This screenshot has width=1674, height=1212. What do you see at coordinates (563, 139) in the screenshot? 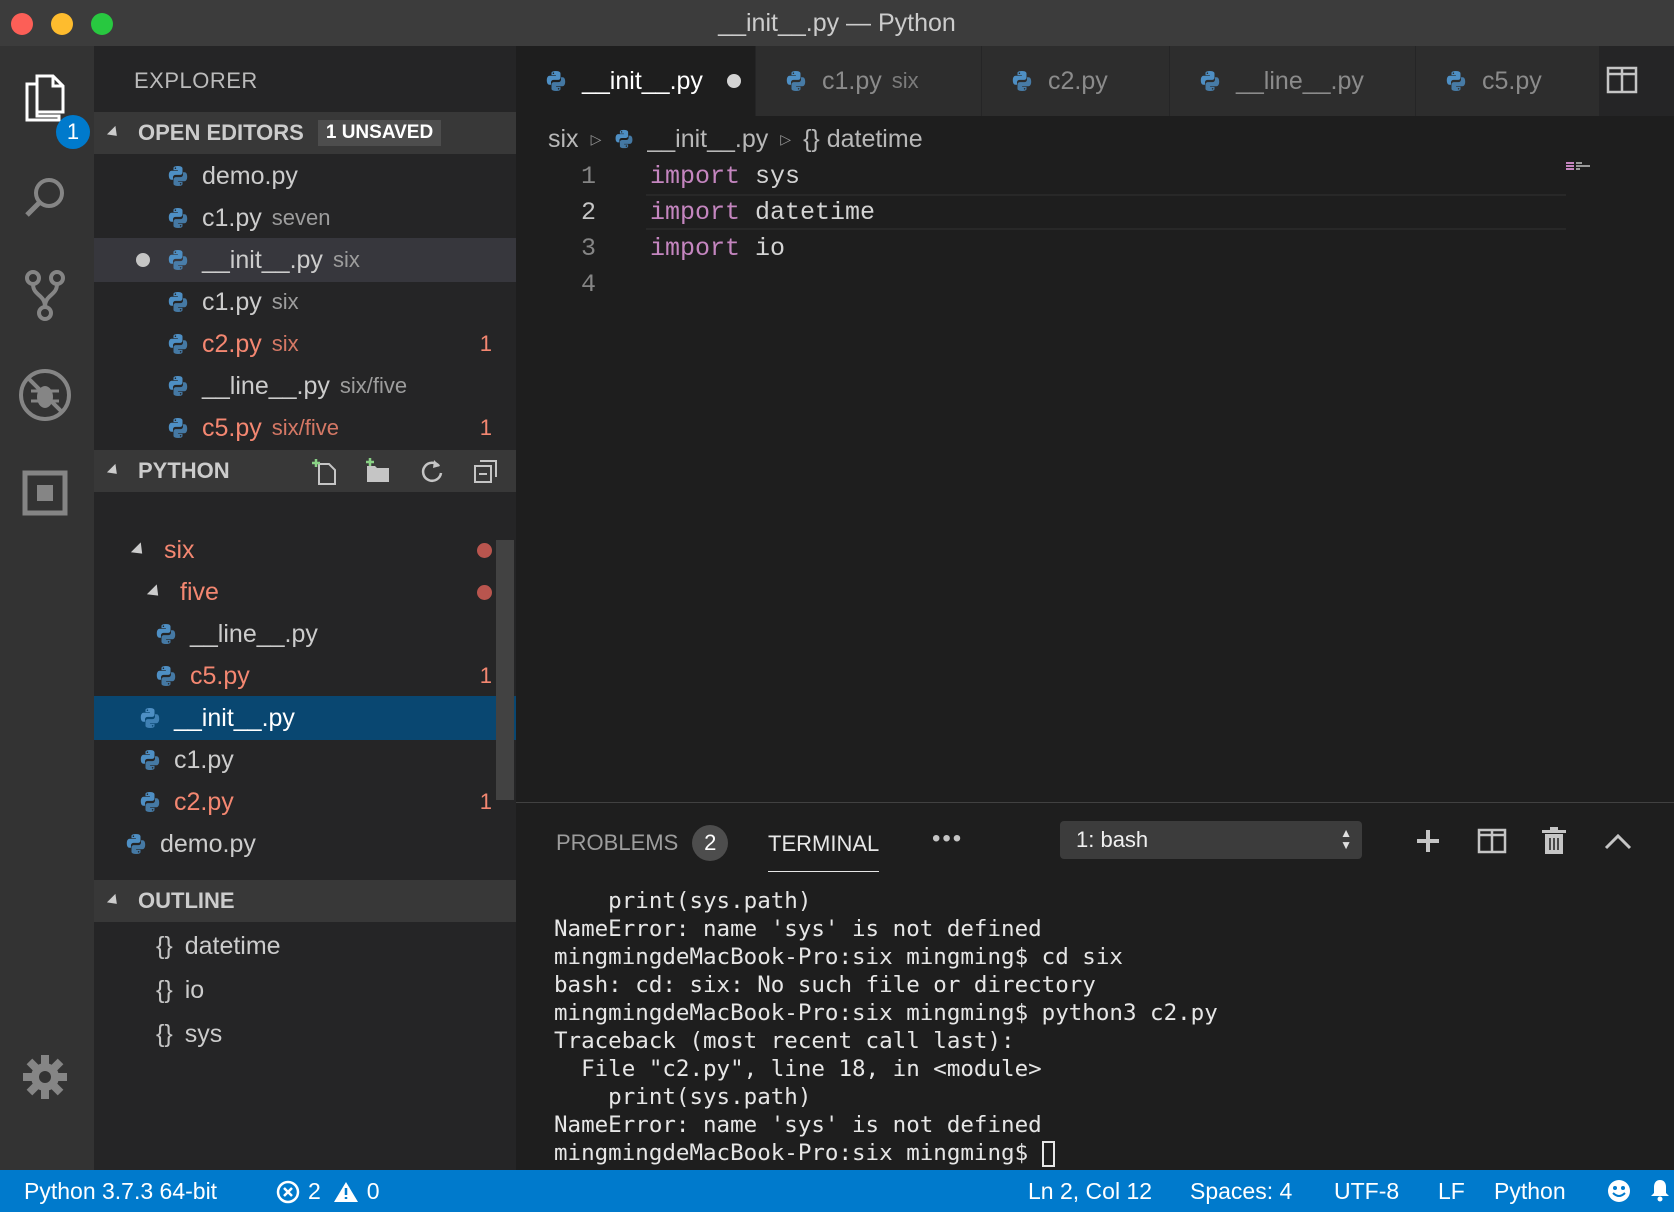
I see `breadcrumb-folder: six` at bounding box center [563, 139].